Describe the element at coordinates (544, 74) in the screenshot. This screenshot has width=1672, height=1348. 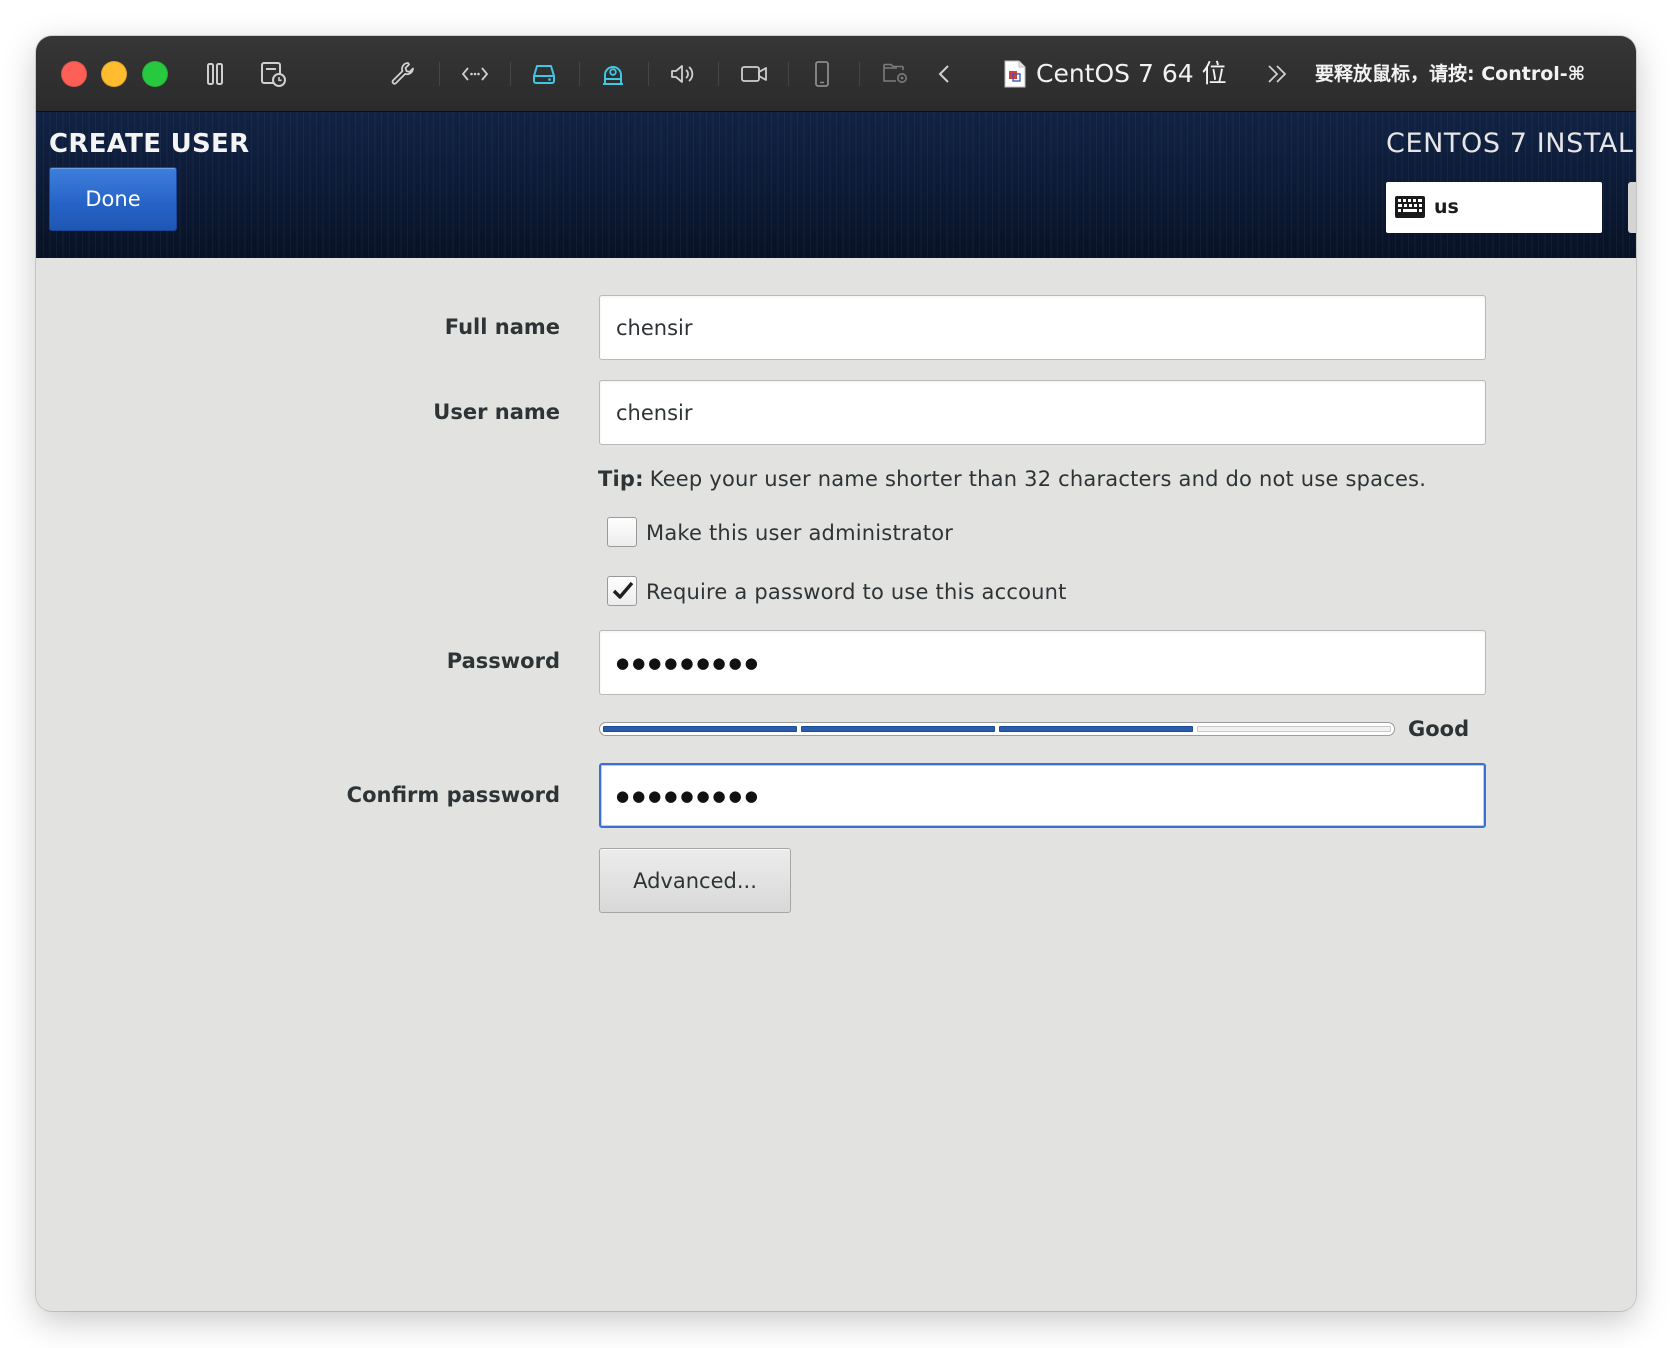
I see `hard-drive-icon` at that location.